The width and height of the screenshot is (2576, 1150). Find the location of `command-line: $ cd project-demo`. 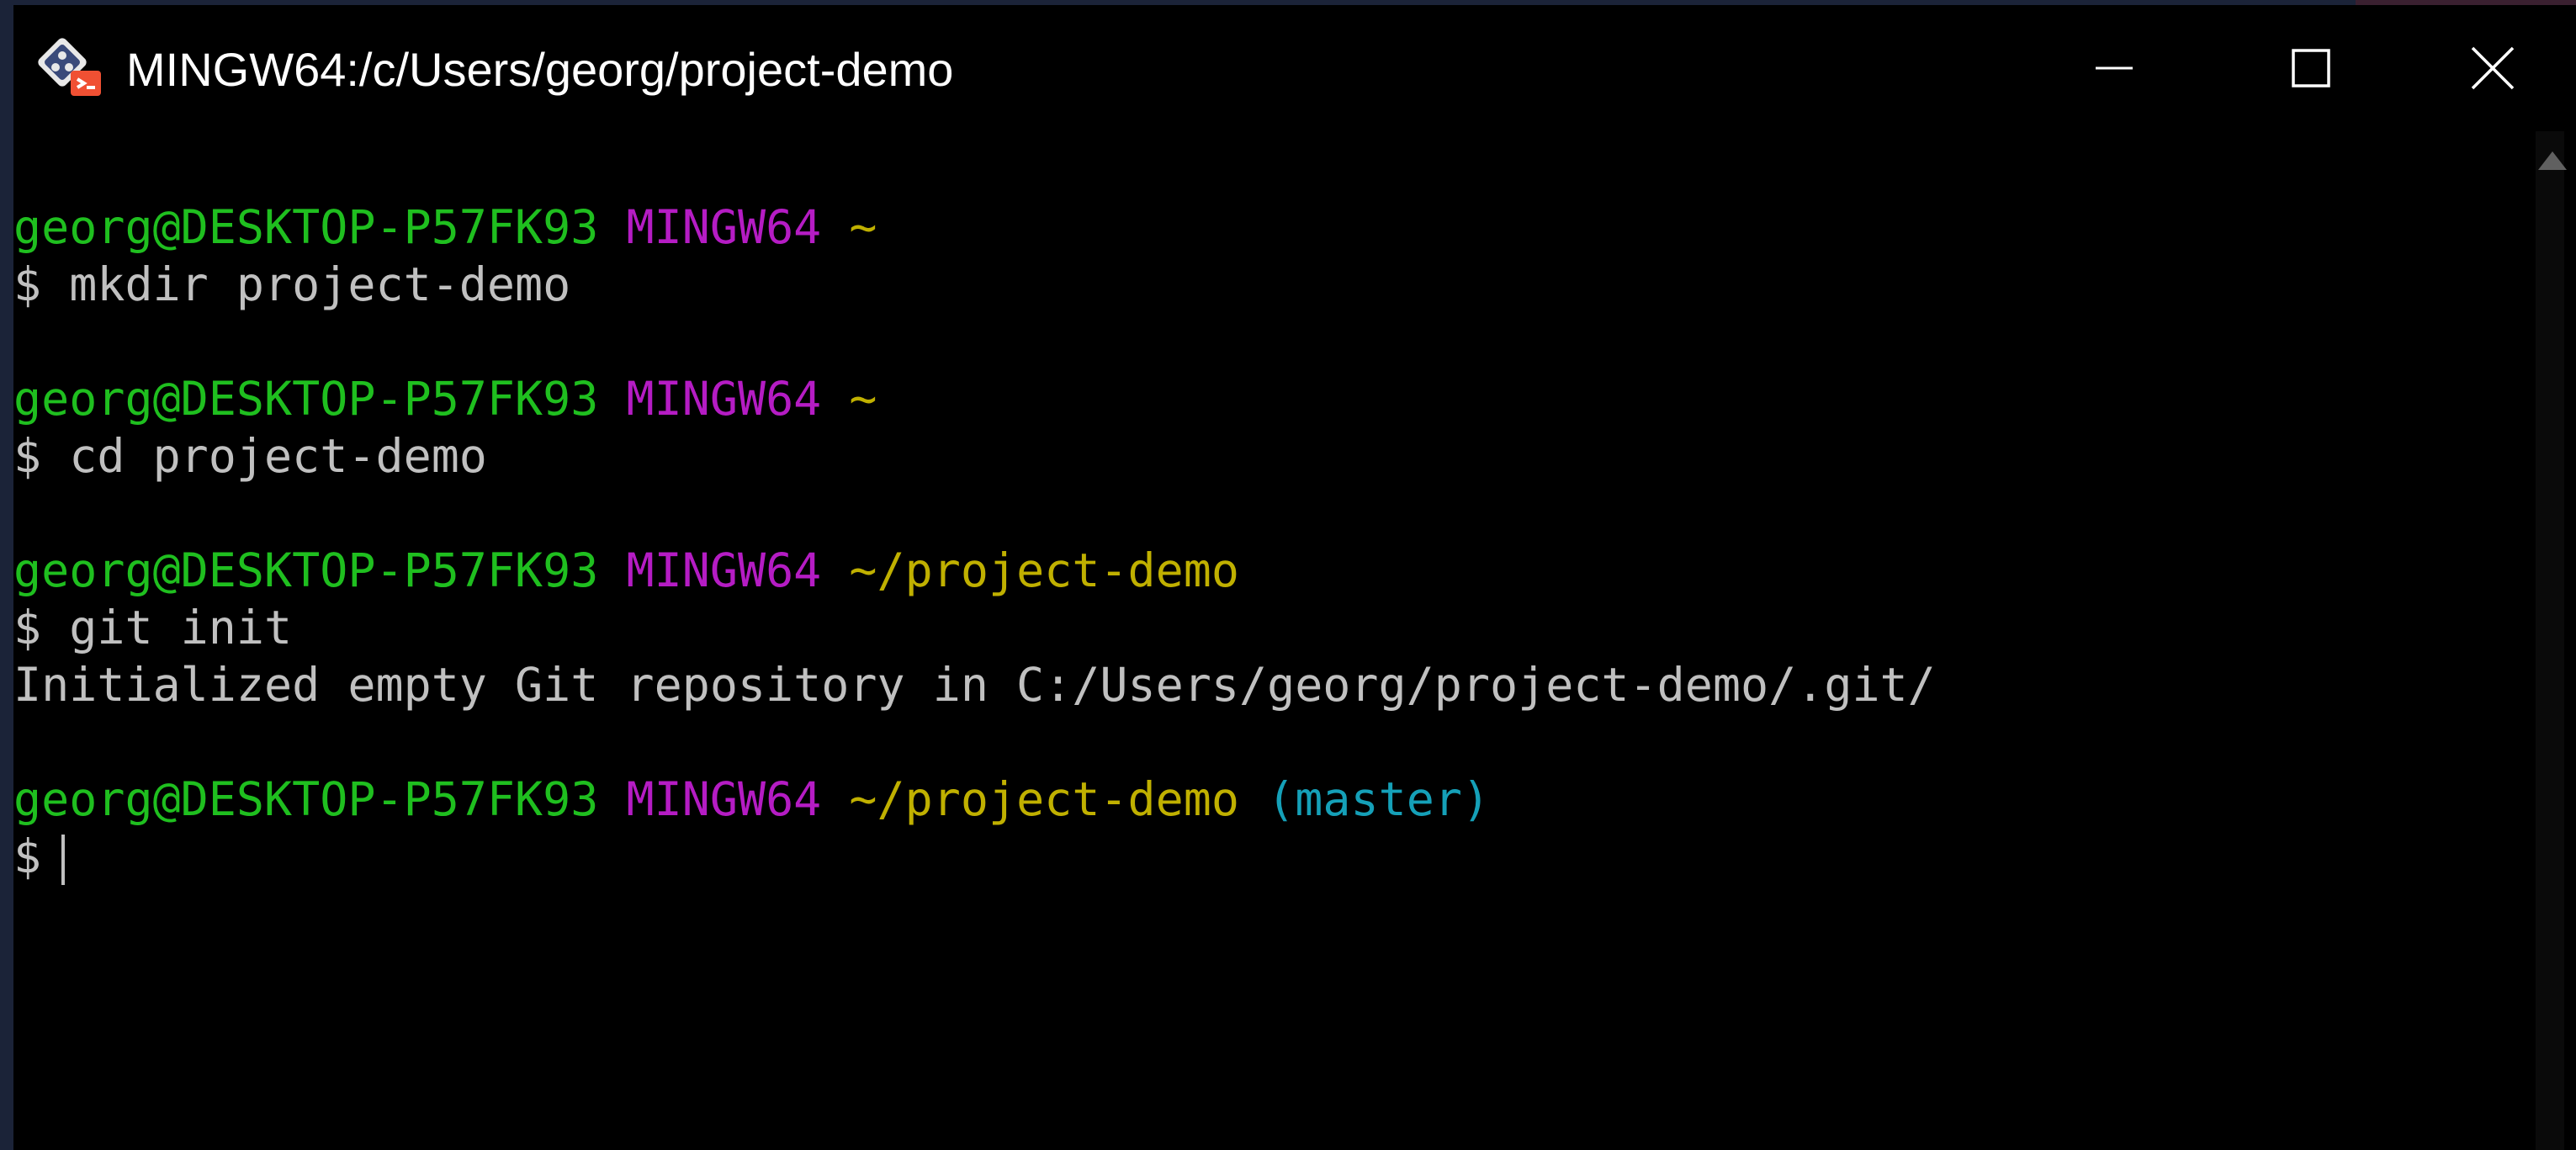

command-line: $ cd project-demo is located at coordinates (250, 456).